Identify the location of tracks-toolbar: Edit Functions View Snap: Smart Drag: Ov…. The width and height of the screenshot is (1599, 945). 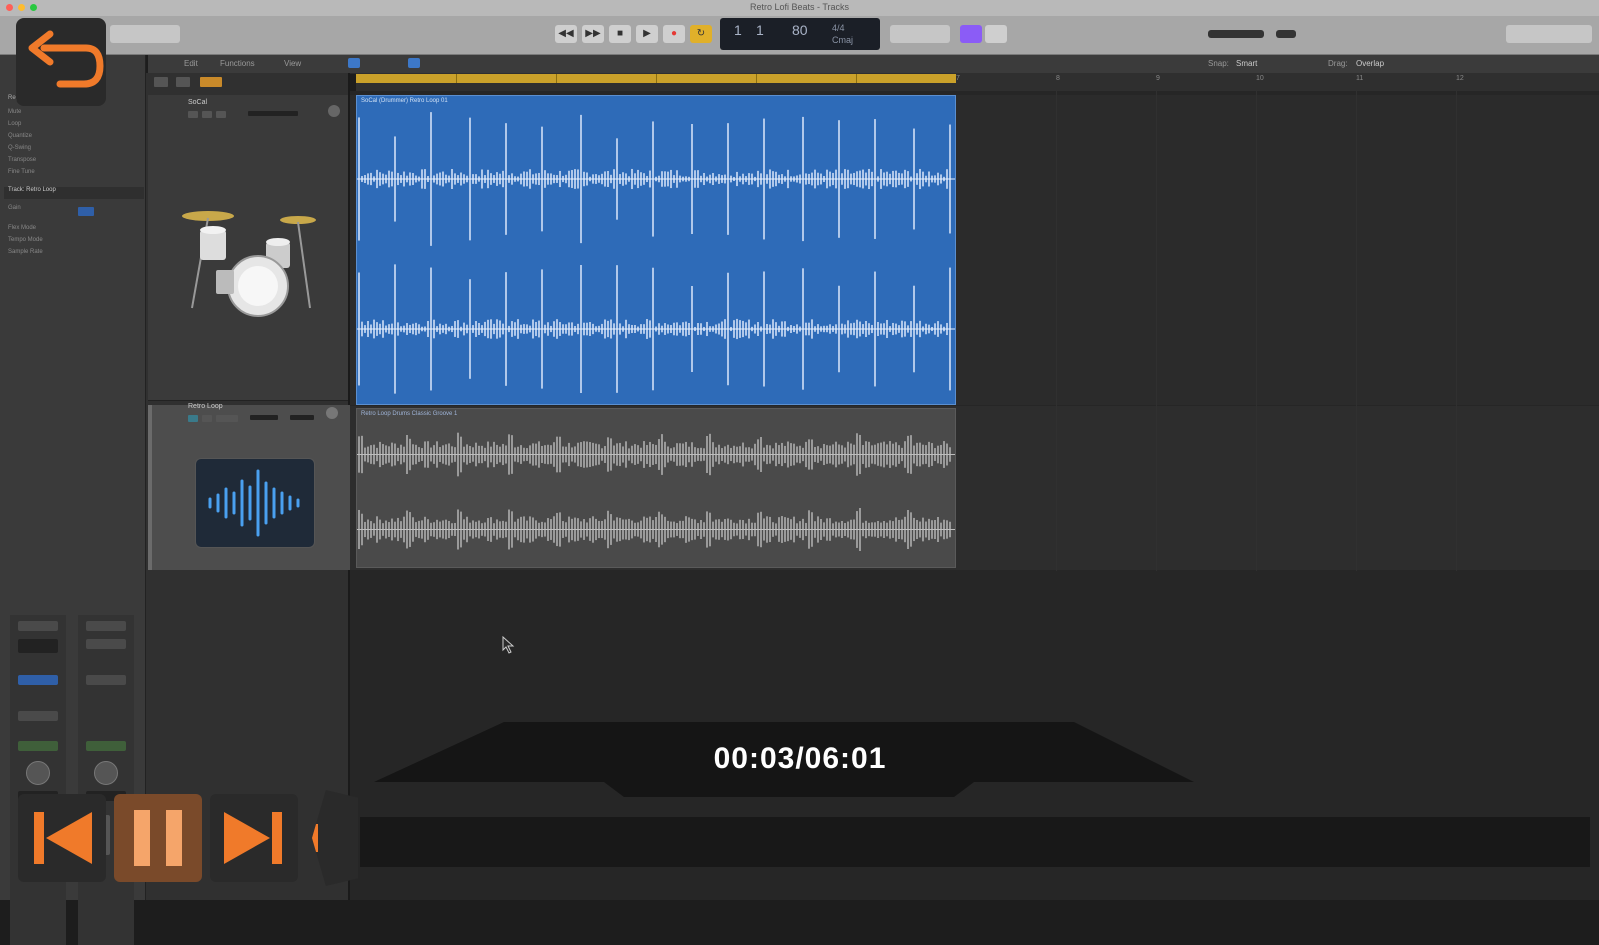
(873, 64).